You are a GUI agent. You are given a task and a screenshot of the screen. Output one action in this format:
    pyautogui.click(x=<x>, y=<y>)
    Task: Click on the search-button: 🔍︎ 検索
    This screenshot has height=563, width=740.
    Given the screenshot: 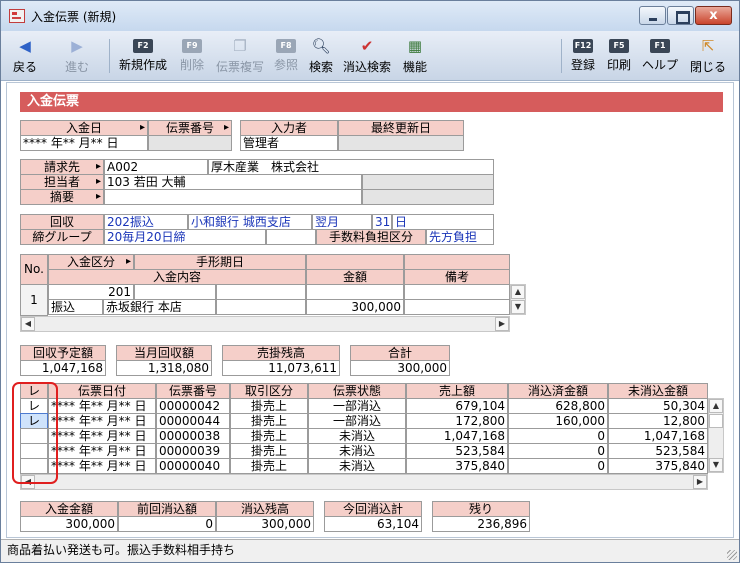 What is the action you would take?
    pyautogui.click(x=321, y=56)
    